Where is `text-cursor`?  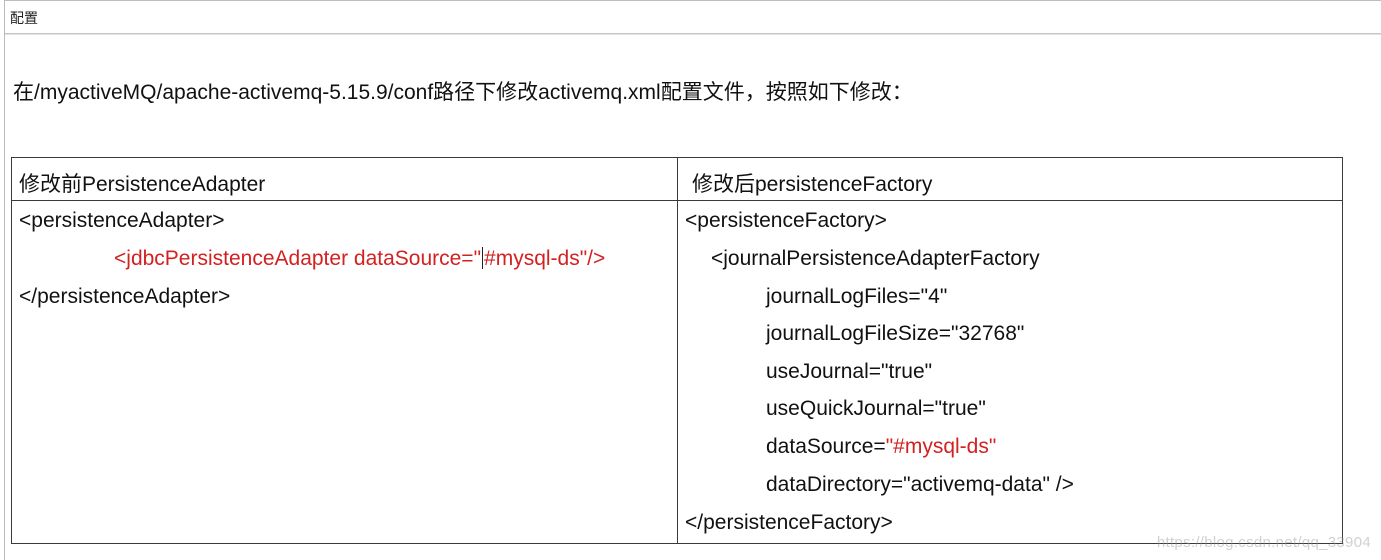 text-cursor is located at coordinates (483, 258).